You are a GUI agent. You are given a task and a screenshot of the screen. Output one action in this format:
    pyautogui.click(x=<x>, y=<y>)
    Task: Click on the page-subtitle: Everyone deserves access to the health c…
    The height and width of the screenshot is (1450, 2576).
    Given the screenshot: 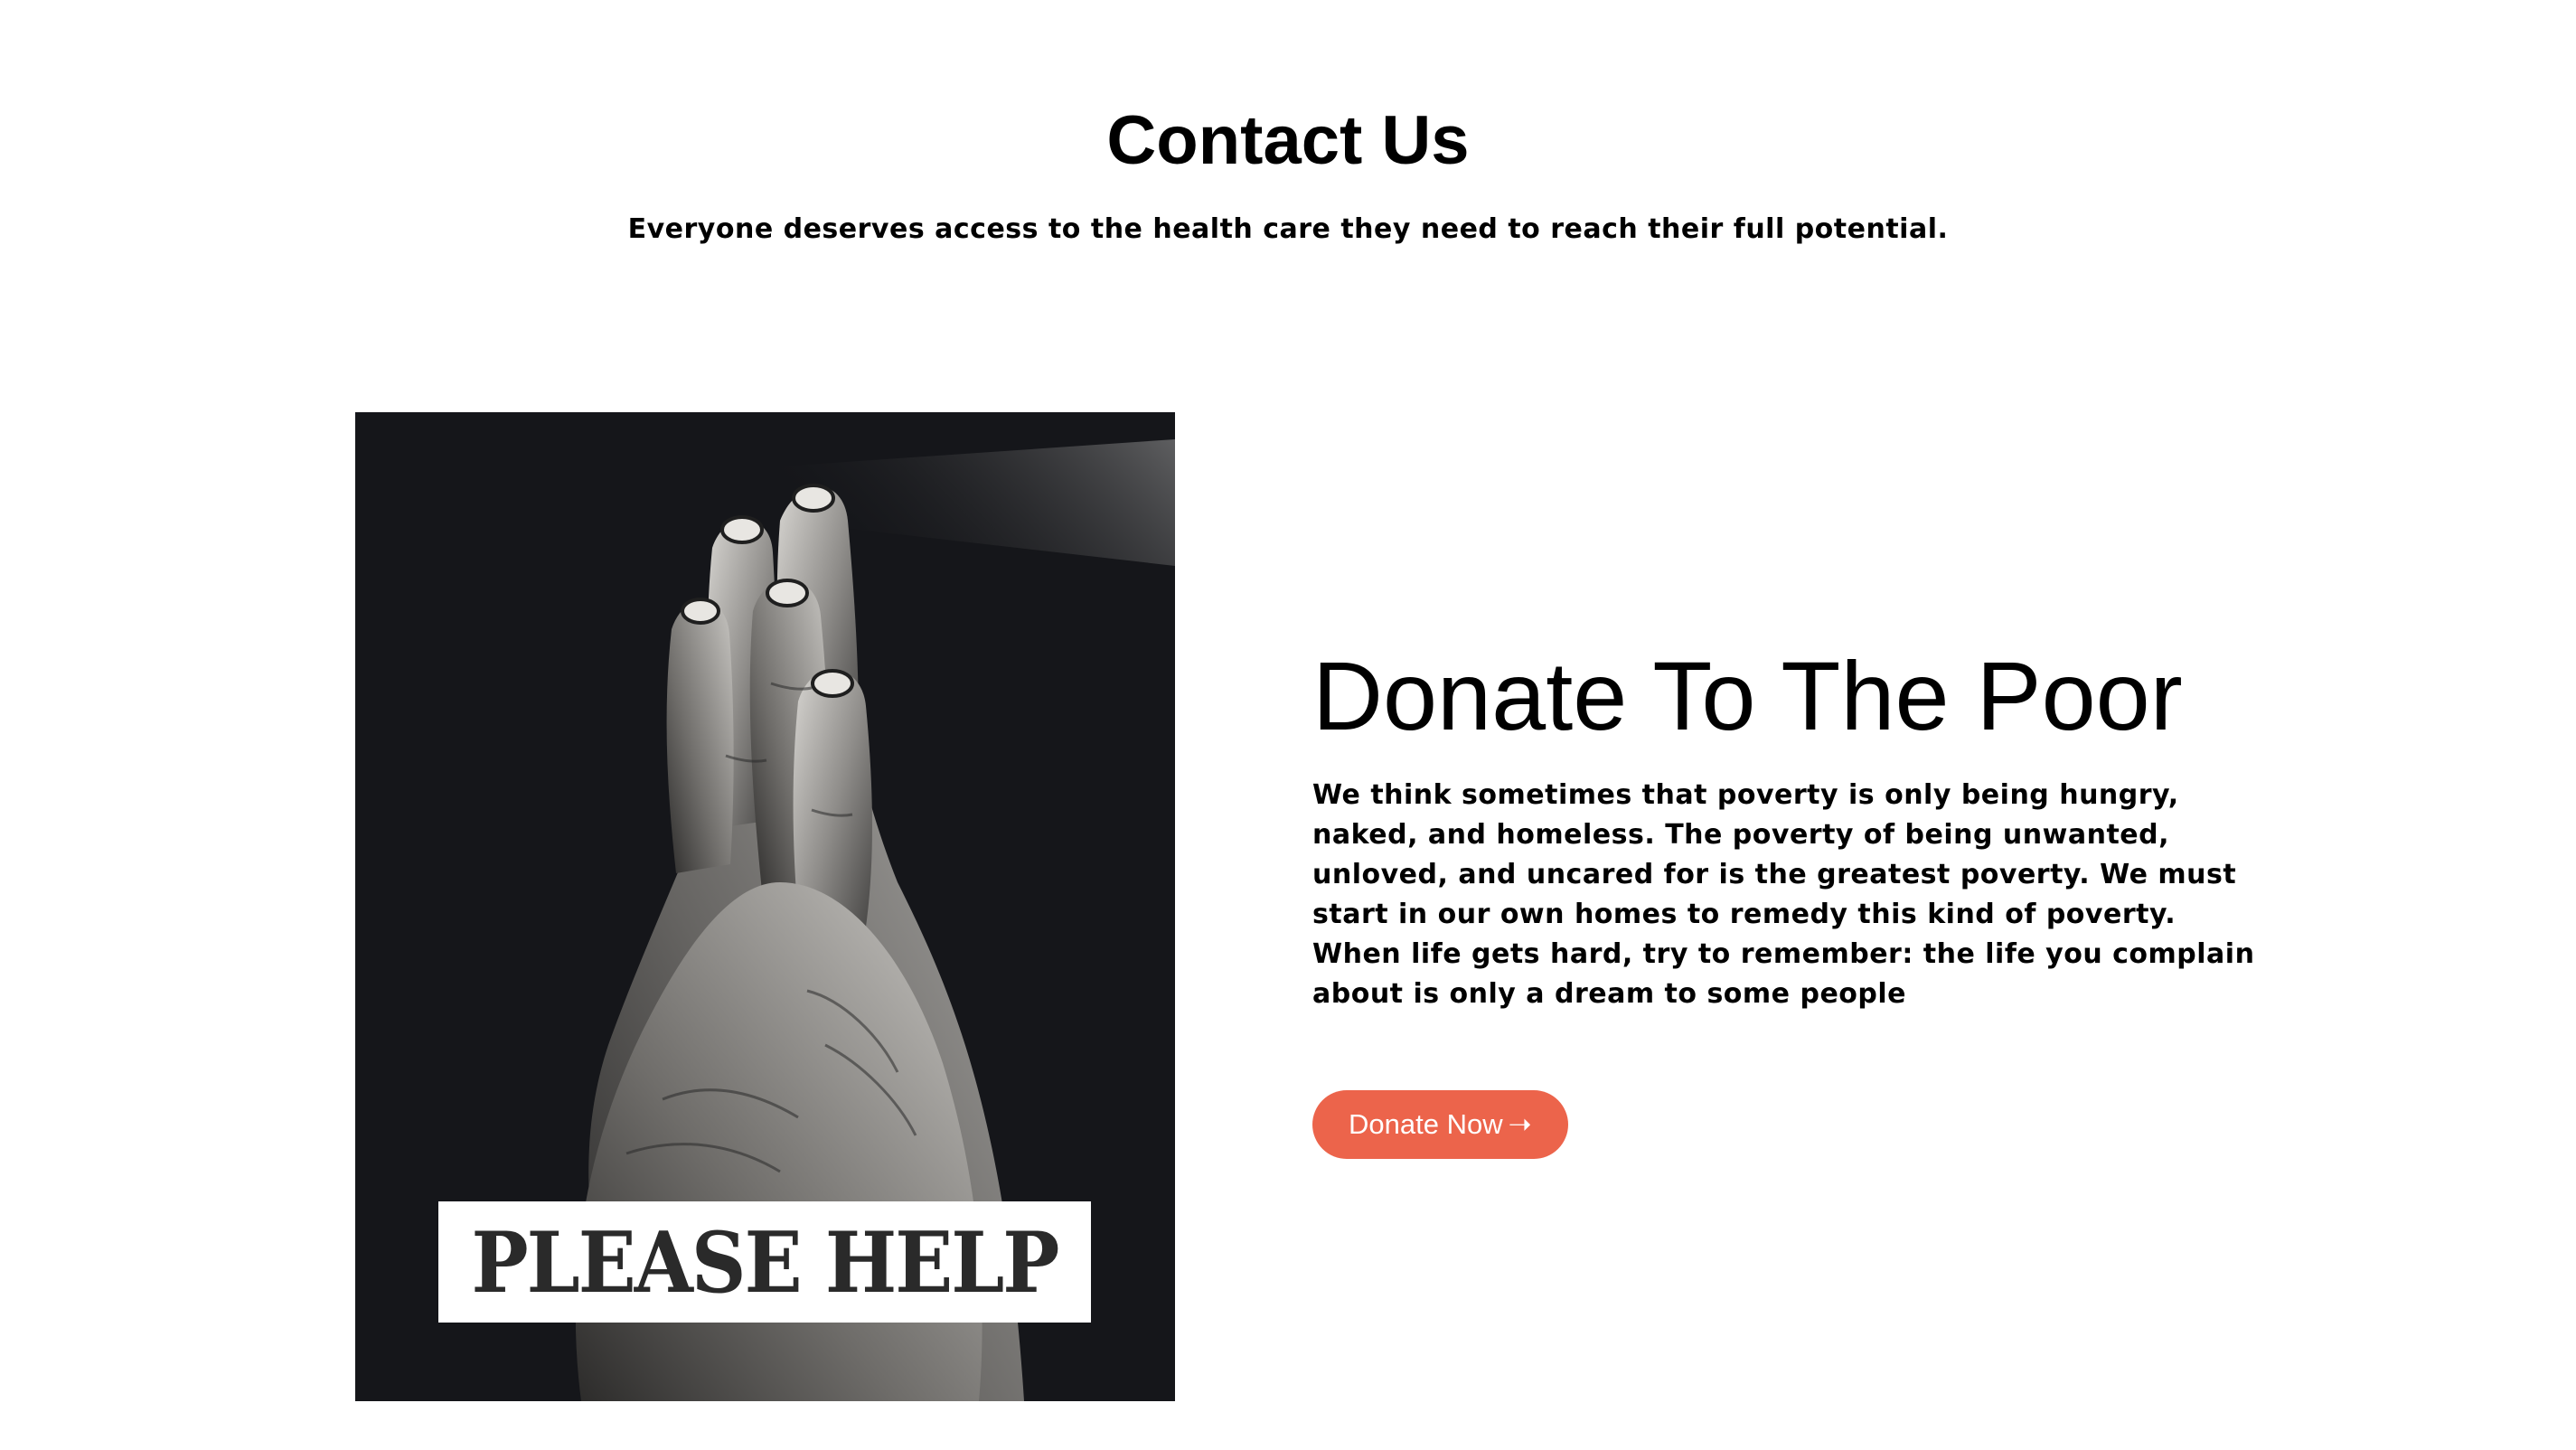 What is the action you would take?
    pyautogui.click(x=1288, y=229)
    